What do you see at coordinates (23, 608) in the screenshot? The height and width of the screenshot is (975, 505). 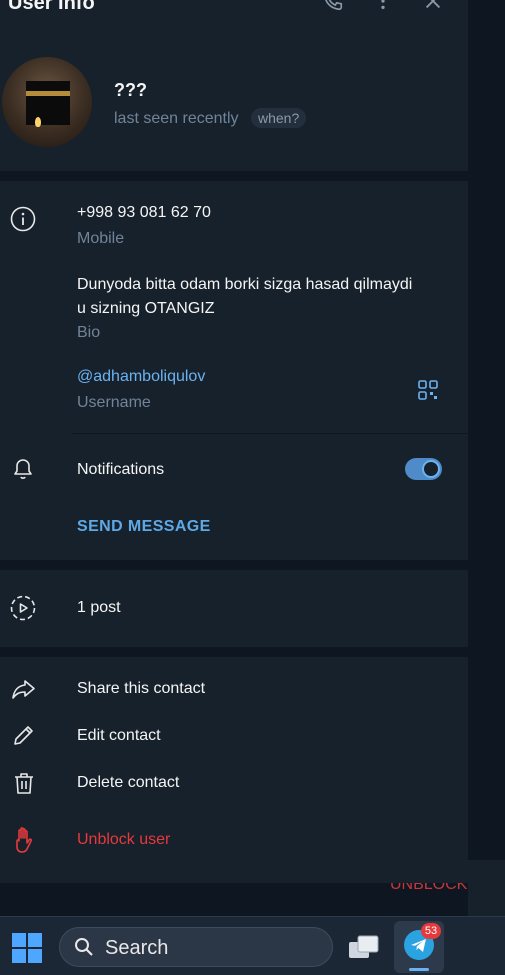 I see `stories-icon` at bounding box center [23, 608].